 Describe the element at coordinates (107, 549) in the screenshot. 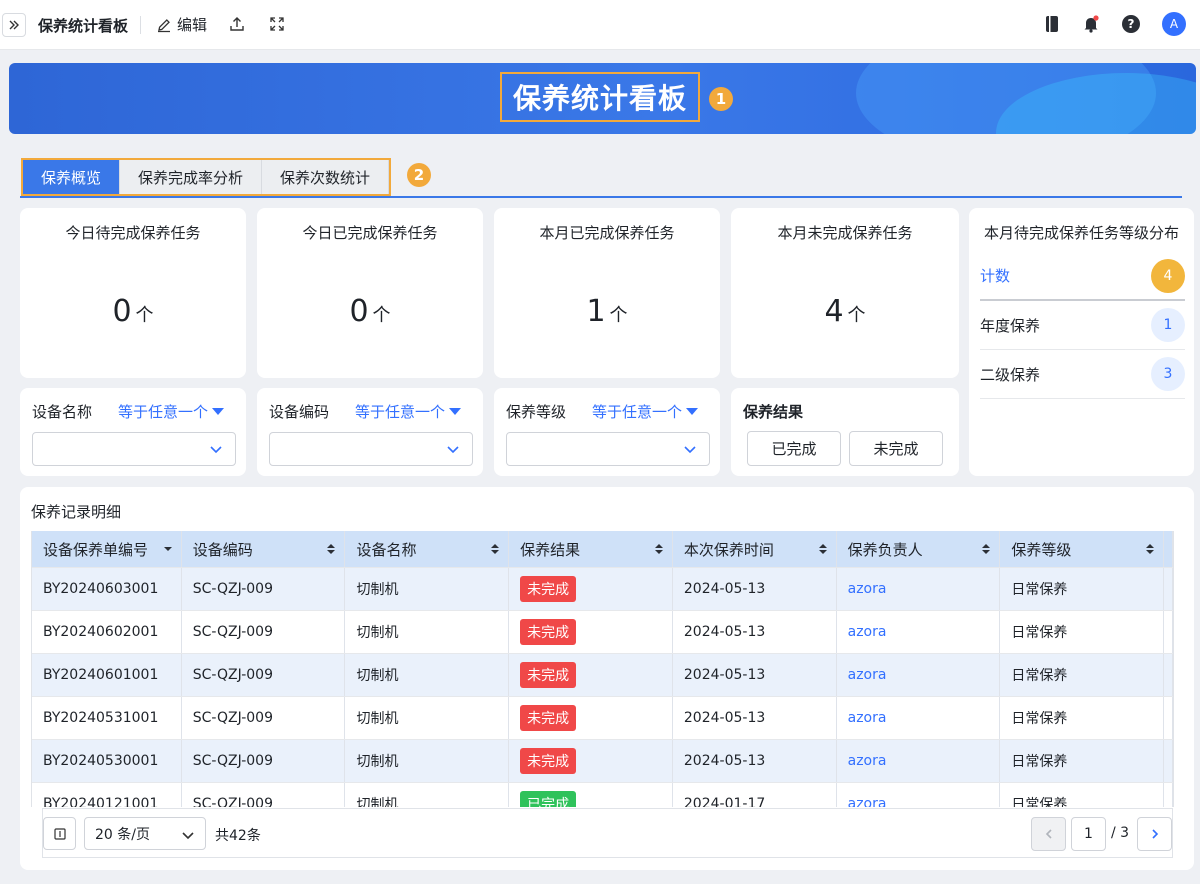

I see `column-header-id: 设备保养单编号` at that location.